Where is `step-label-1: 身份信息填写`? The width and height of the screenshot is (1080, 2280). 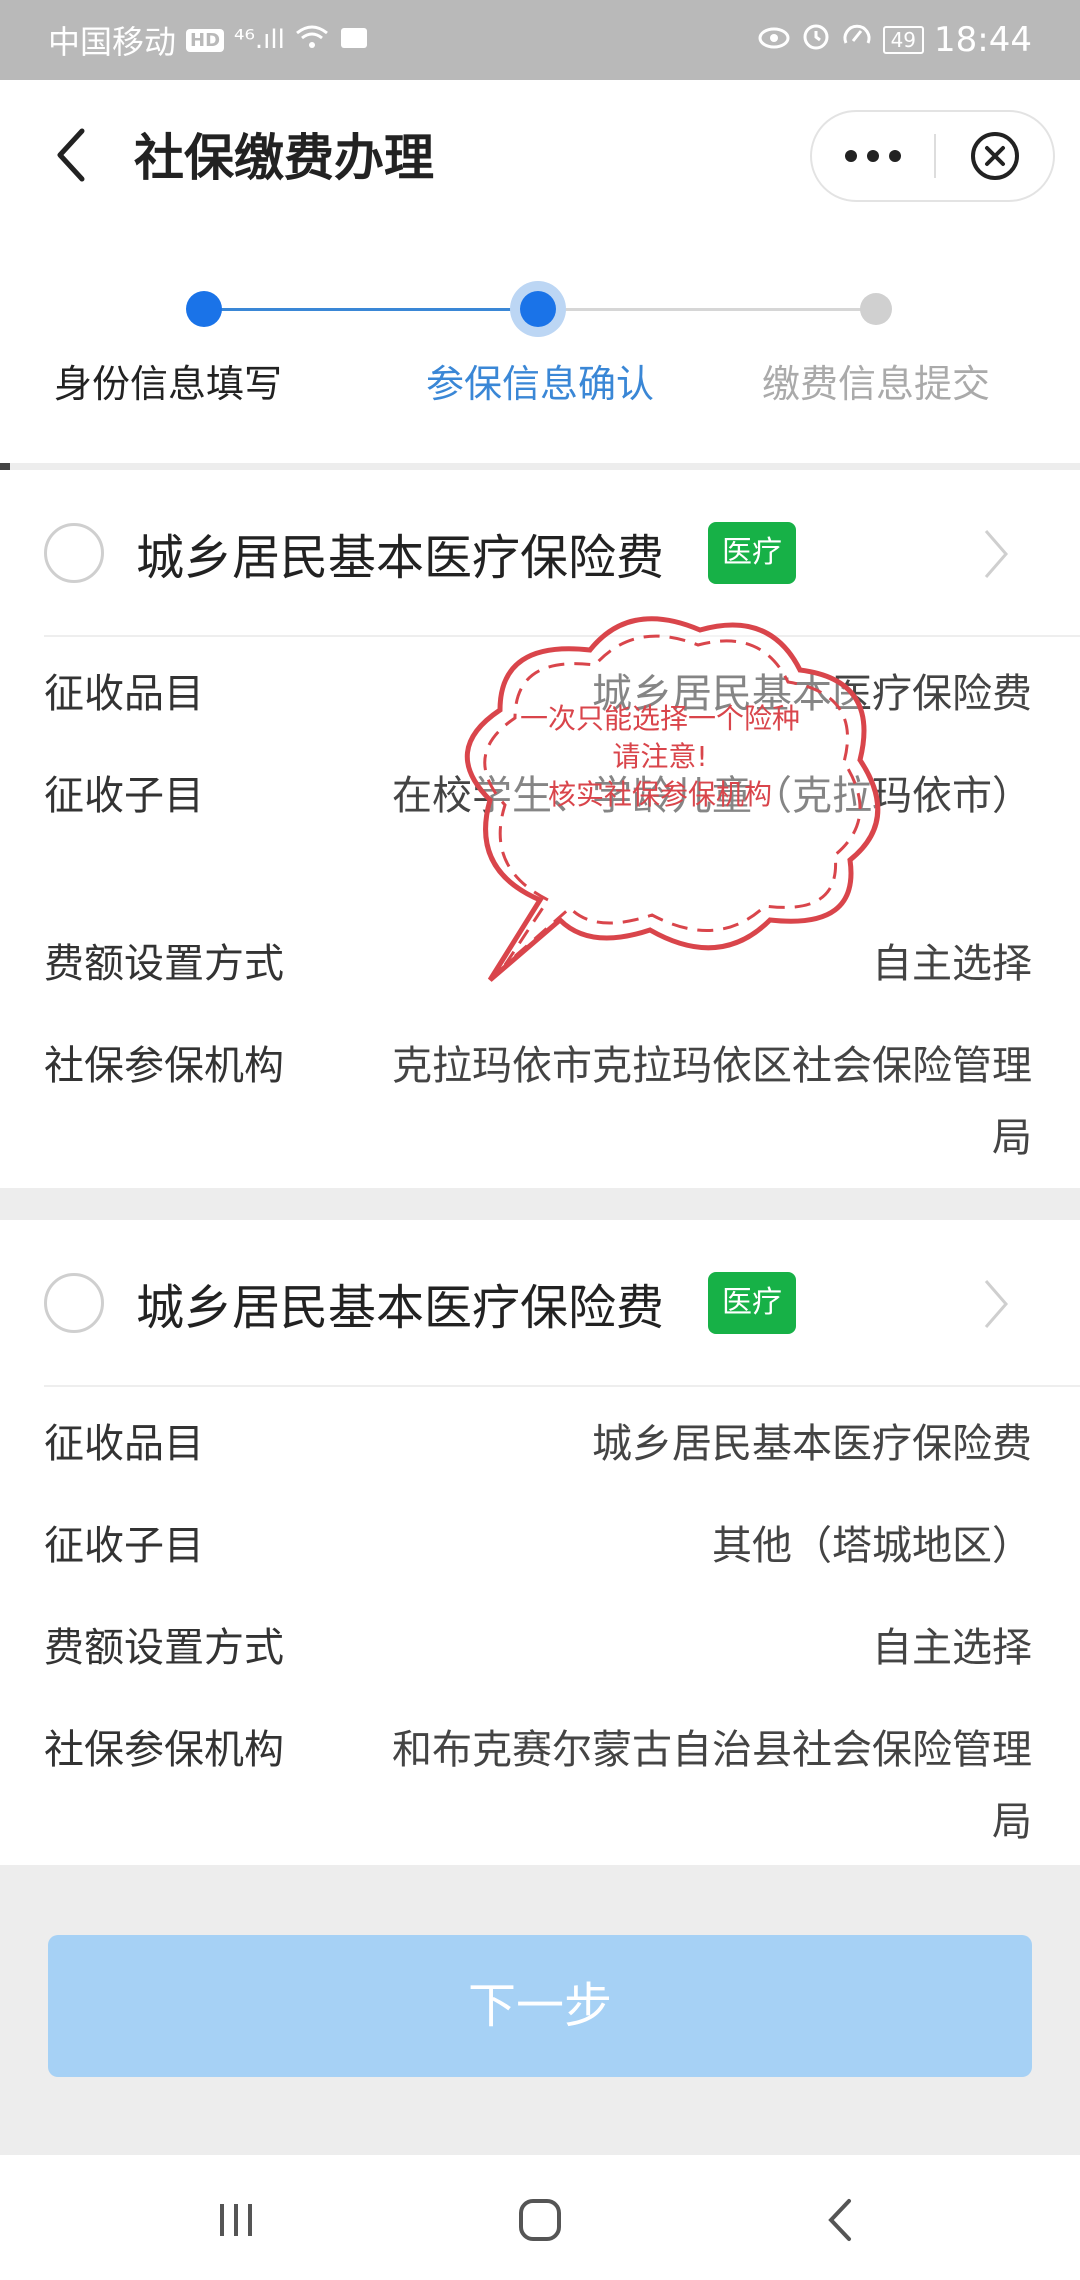
step-label-1: 身份信息填写 is located at coordinates (168, 384).